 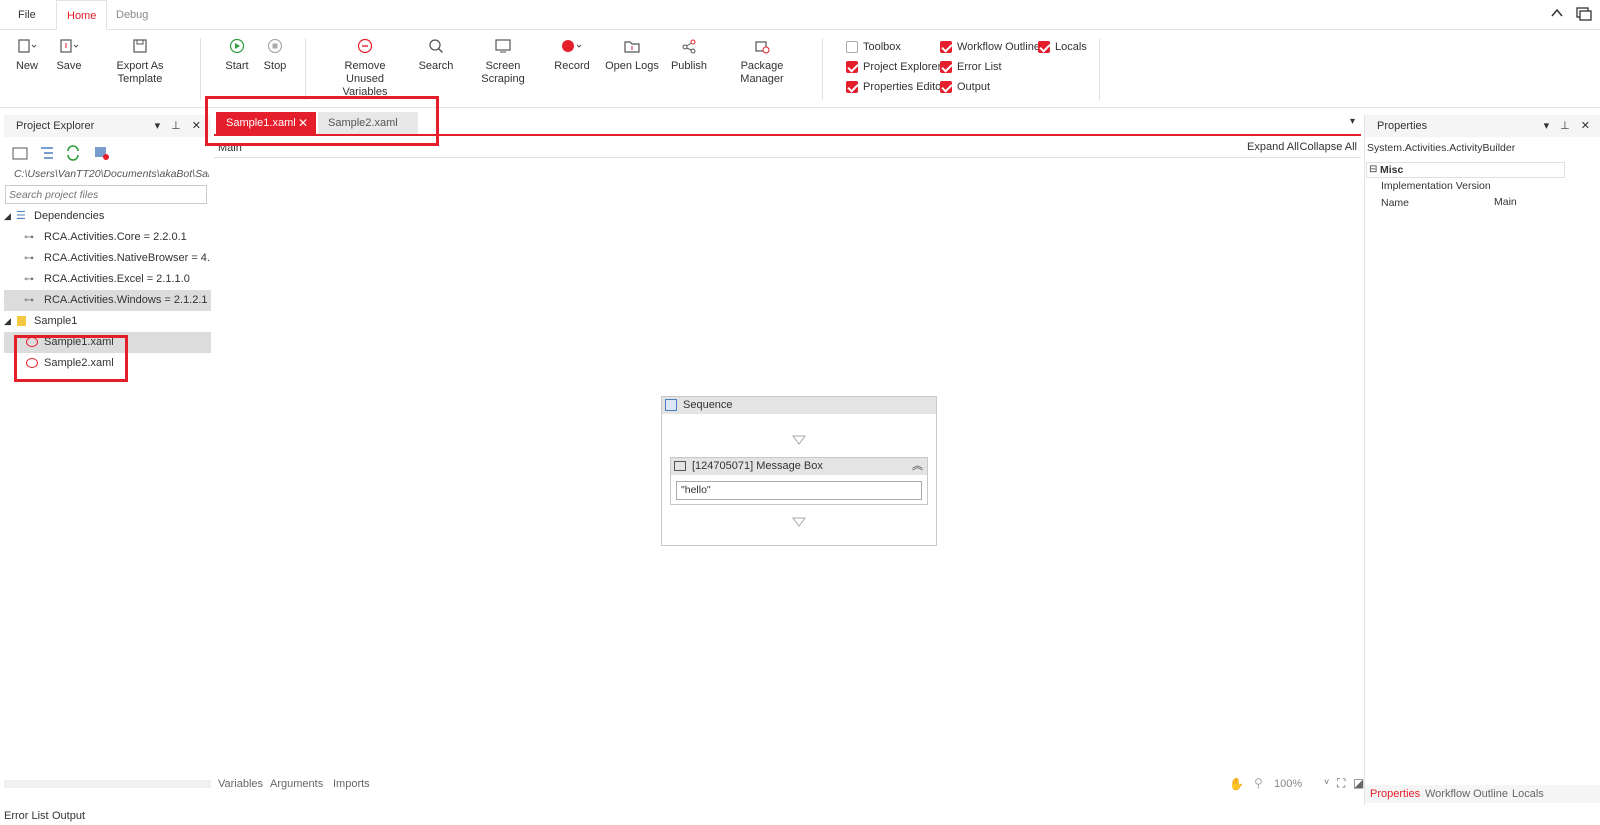 I want to click on open-logs-button: Open Logs, so click(x=632, y=60).